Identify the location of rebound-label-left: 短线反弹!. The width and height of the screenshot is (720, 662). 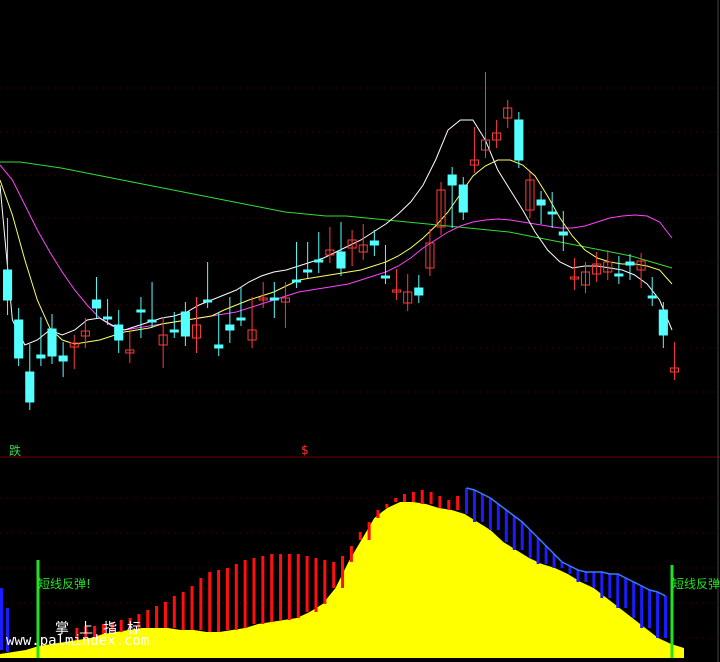
(64, 584).